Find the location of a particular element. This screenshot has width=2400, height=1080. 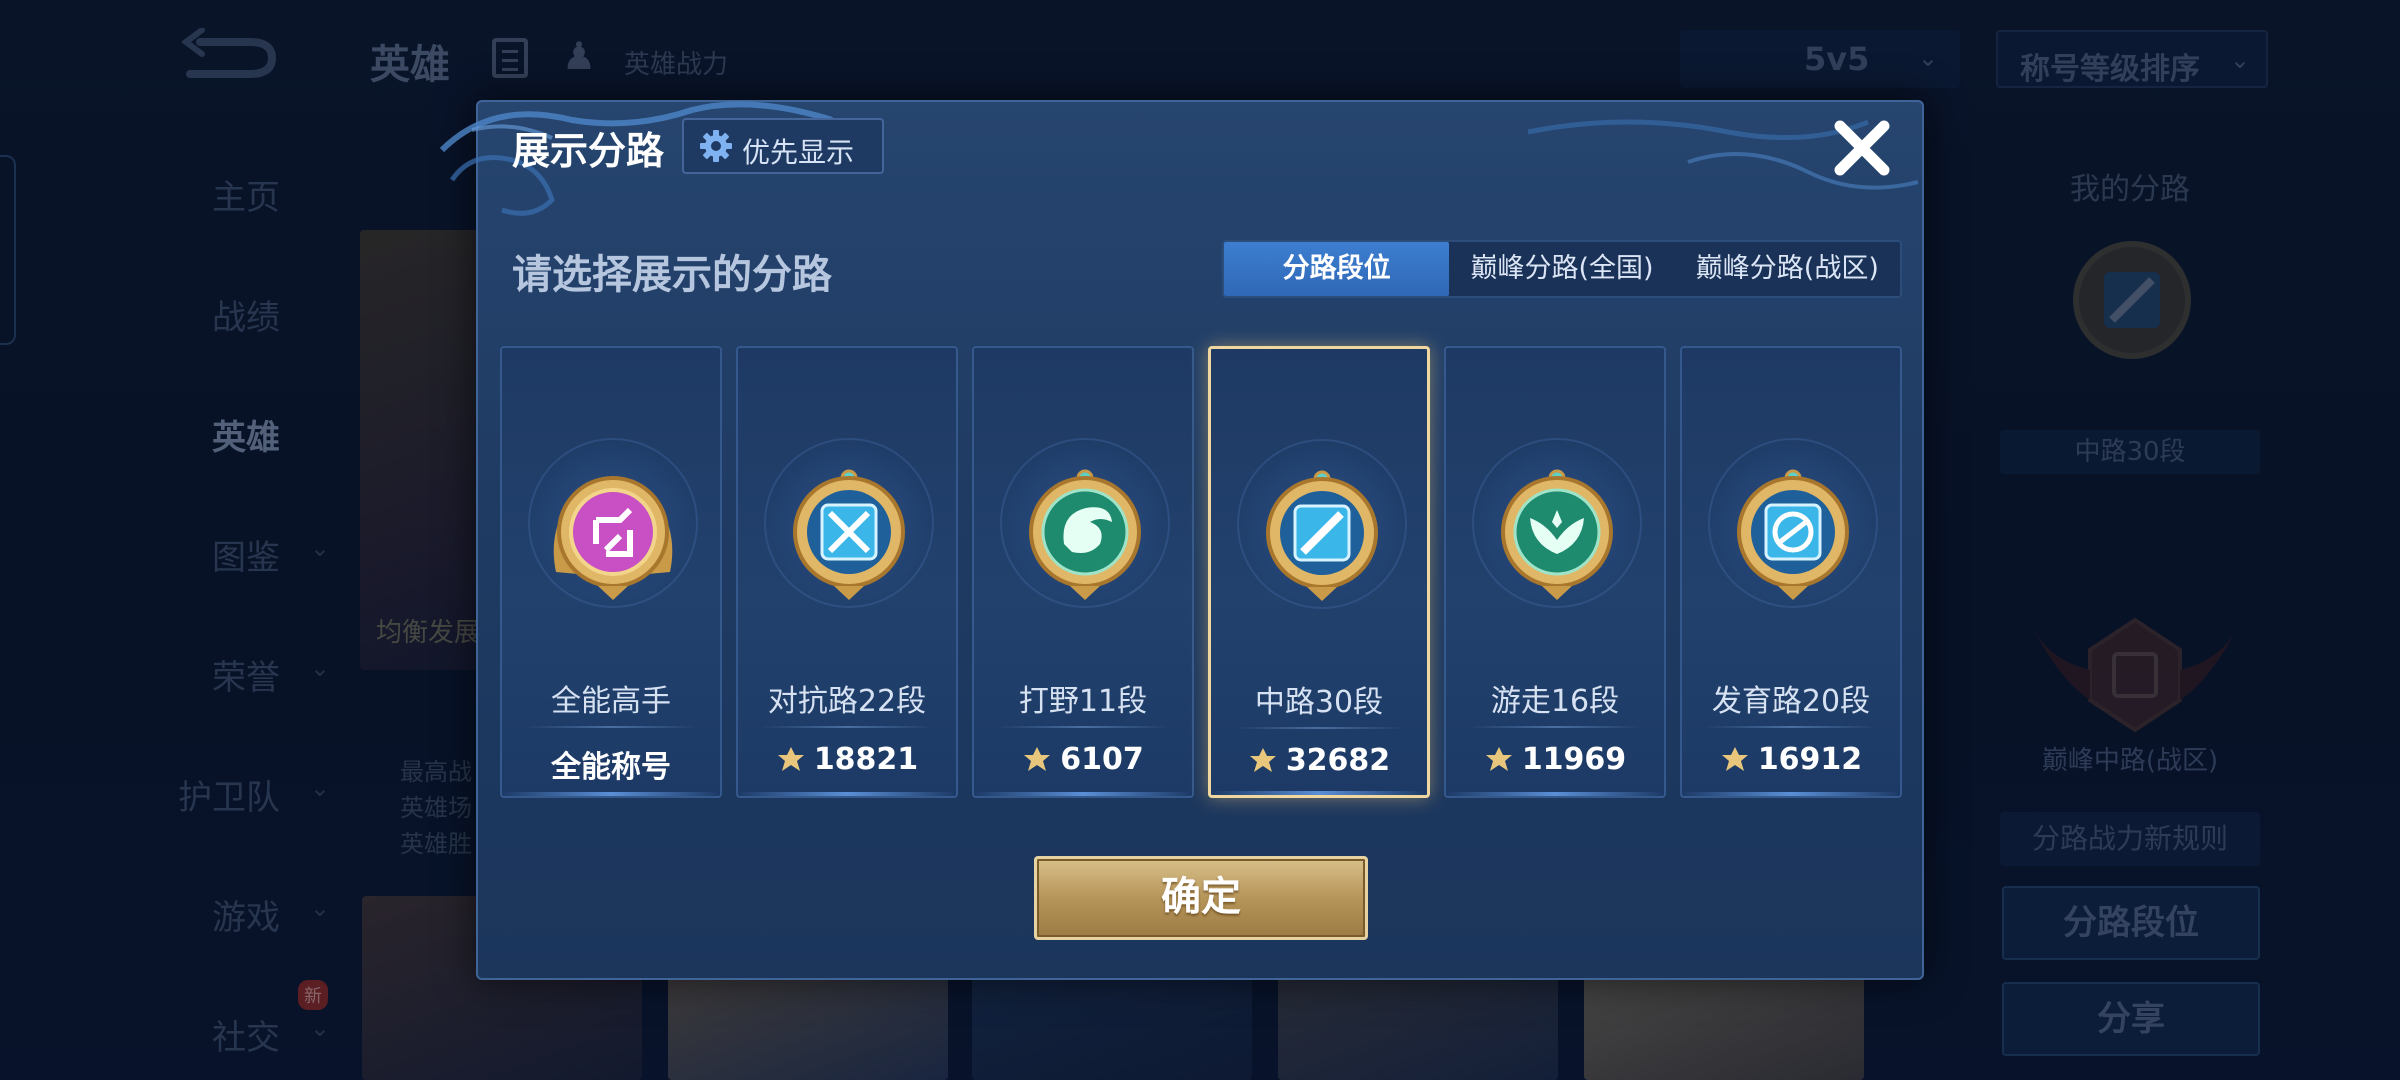

lane-type-tabs: 分路段位 巅峰分路(全国) 巅峰分路(战区) is located at coordinates (1562, 269).